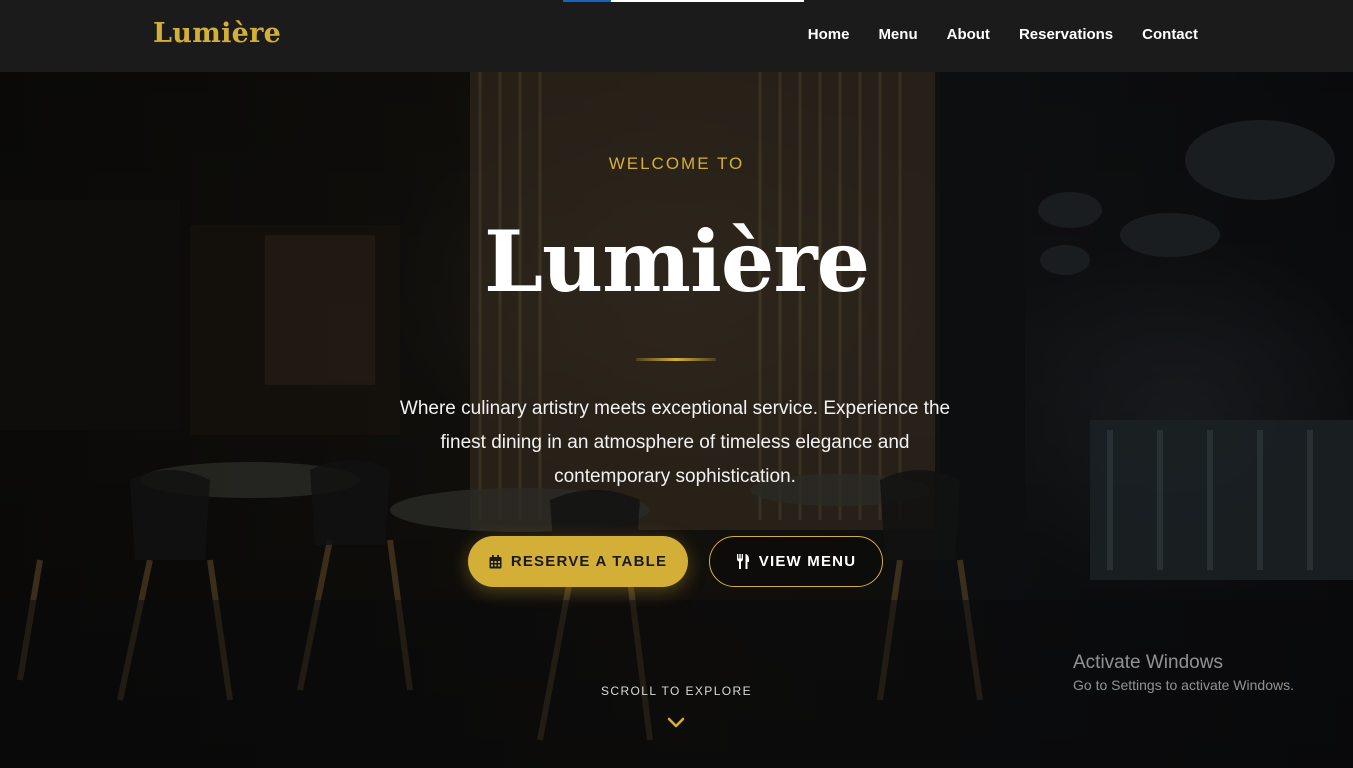 Image resolution: width=1353 pixels, height=768 pixels. I want to click on page-load-progress-fill, so click(587, 1).